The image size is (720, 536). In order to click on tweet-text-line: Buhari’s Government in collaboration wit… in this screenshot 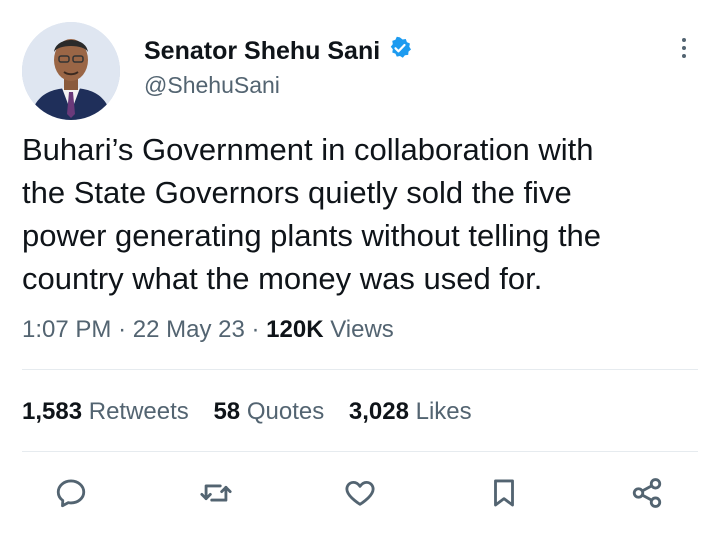, I will do `click(308, 149)`.